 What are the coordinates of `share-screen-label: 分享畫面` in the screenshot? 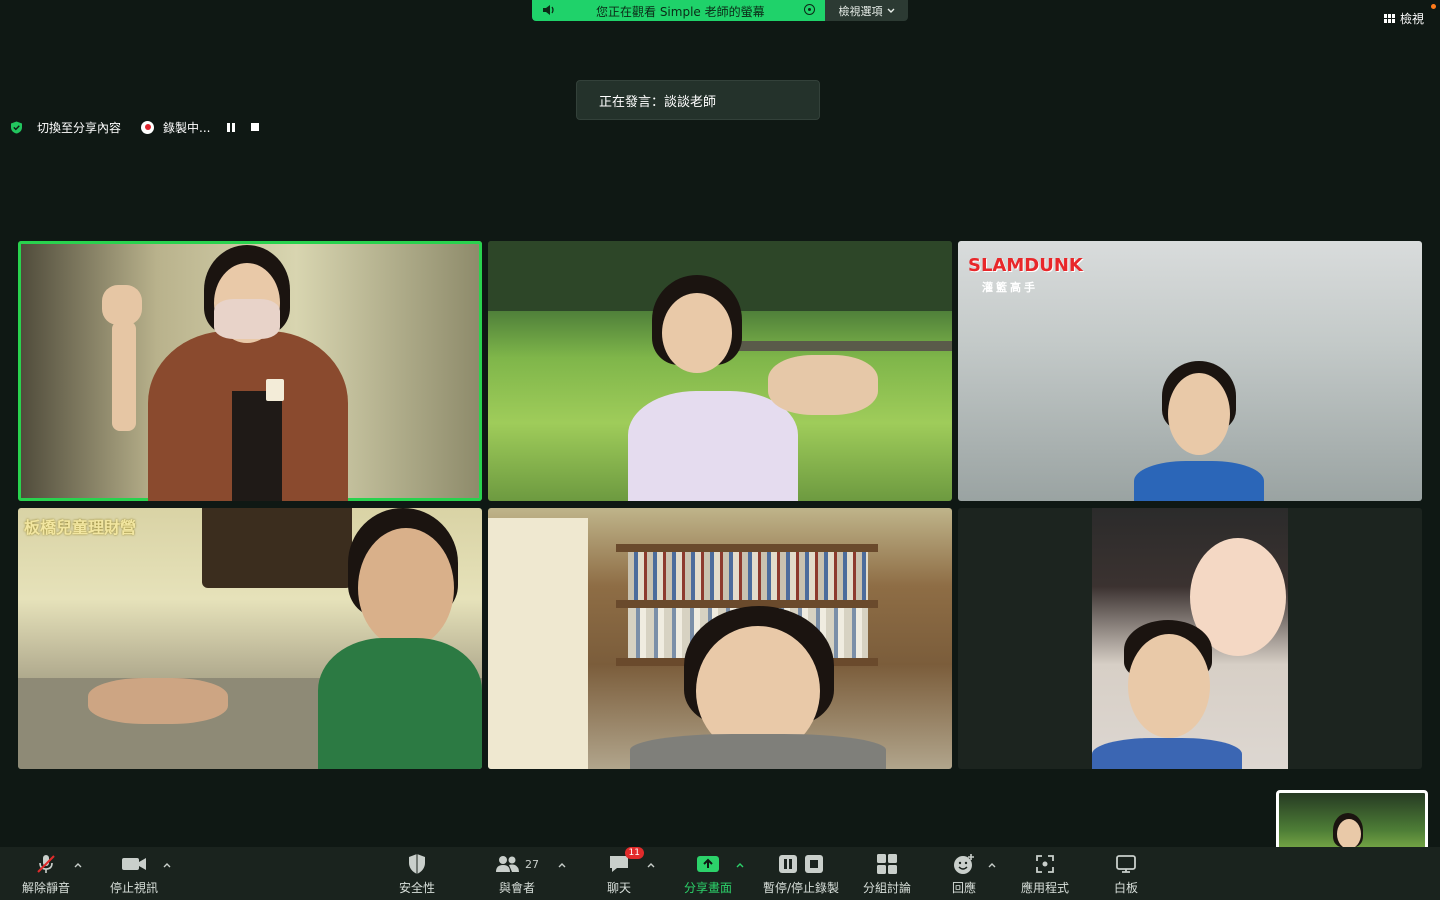 It's located at (707, 888).